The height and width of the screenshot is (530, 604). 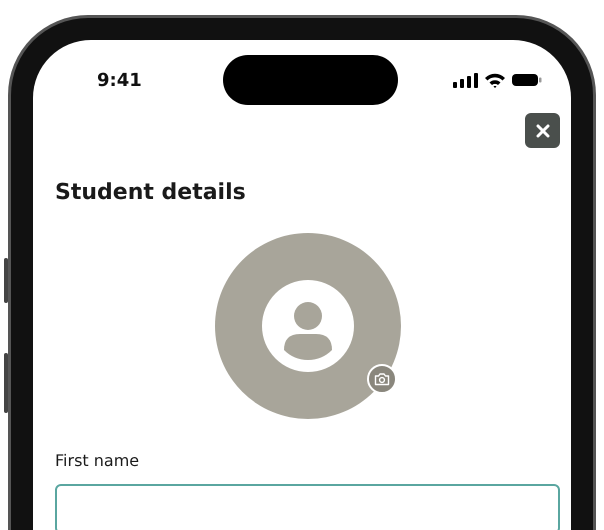 I want to click on field-label: First name, so click(x=97, y=460).